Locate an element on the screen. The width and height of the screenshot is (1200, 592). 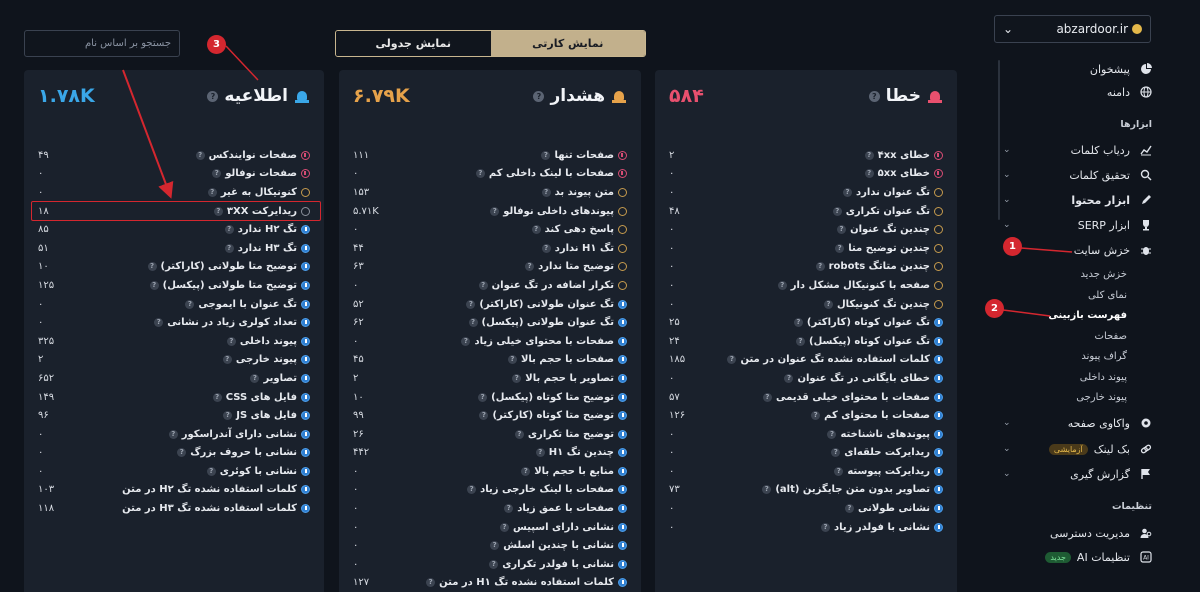
issue-row: تگ عنوان ندارد? ۰ is located at coordinates (806, 192).